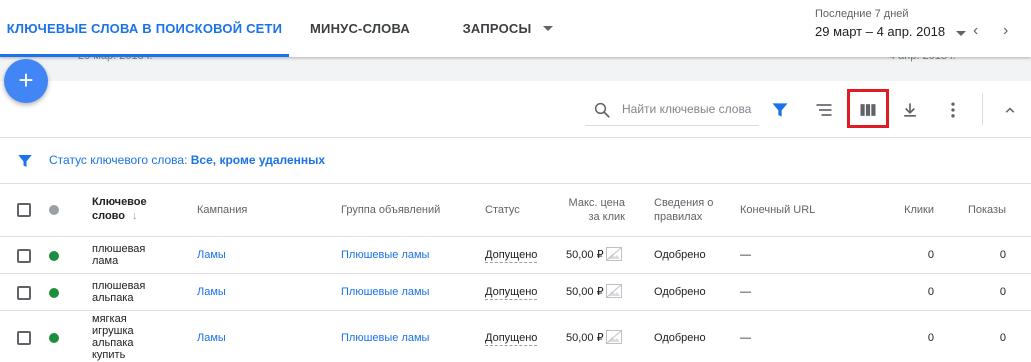 Image resolution: width=1031 pixels, height=362 pixels. Describe the element at coordinates (868, 110) in the screenshot. I see `columns-icon` at that location.